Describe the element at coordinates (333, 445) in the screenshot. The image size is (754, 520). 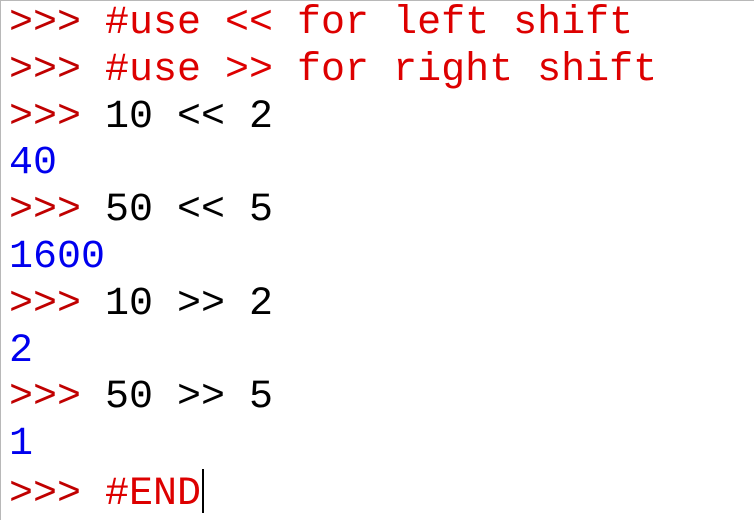
I see `output-line: 1` at that location.